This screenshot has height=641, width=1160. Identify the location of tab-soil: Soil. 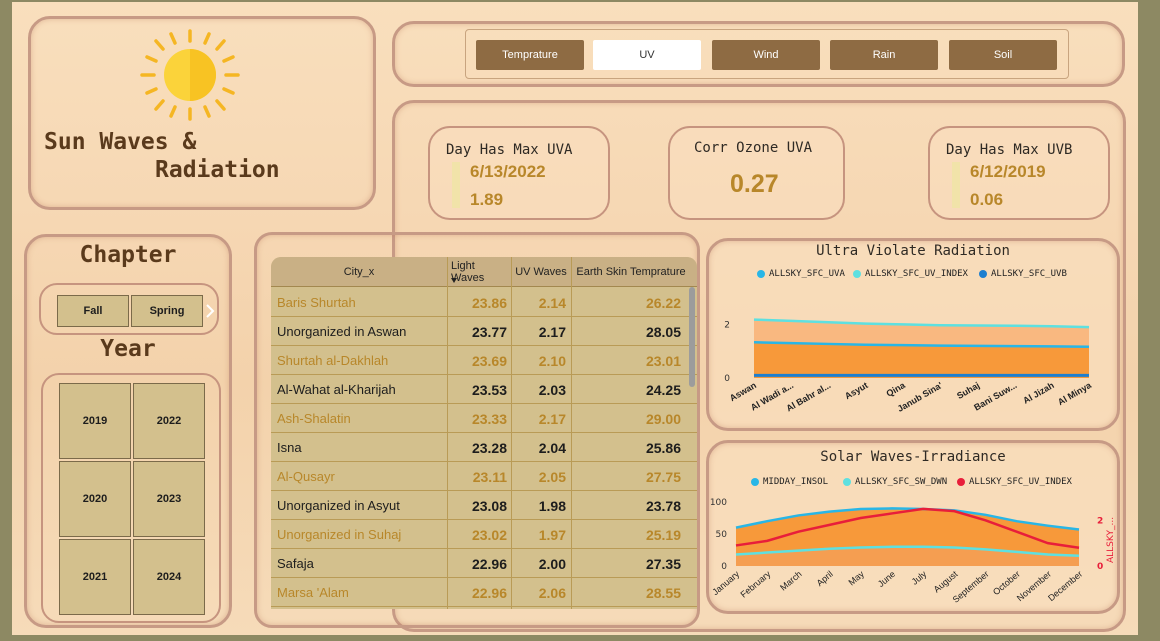
(1003, 55).